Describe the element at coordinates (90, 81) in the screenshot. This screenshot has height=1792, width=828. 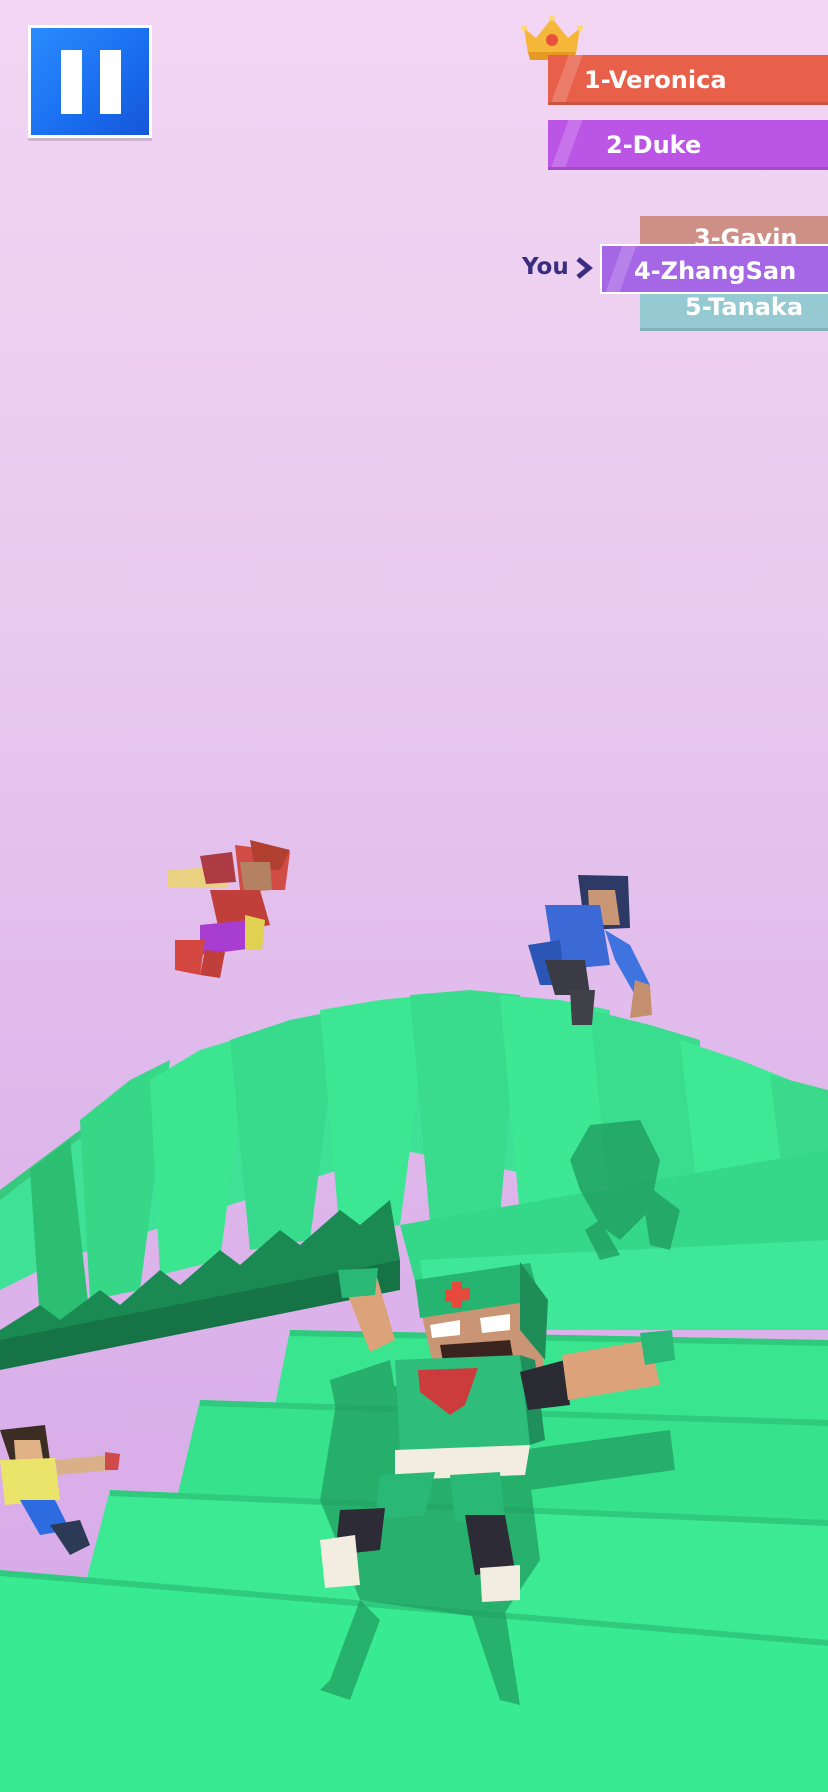
I see `pause-button` at that location.